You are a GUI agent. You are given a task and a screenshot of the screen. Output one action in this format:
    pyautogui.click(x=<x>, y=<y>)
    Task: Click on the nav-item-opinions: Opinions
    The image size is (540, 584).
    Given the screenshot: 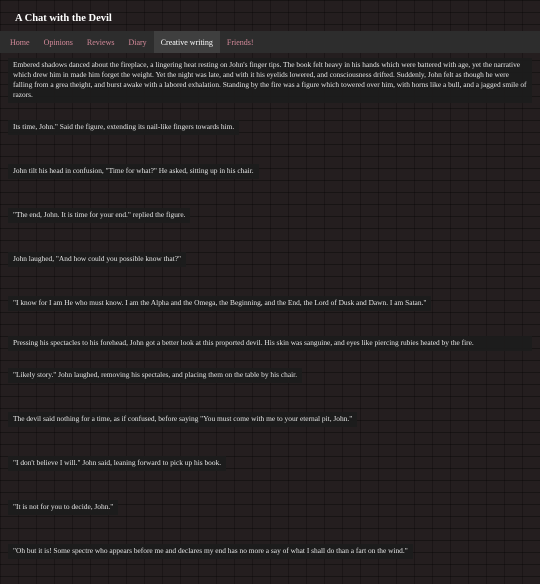 What is the action you would take?
    pyautogui.click(x=58, y=42)
    